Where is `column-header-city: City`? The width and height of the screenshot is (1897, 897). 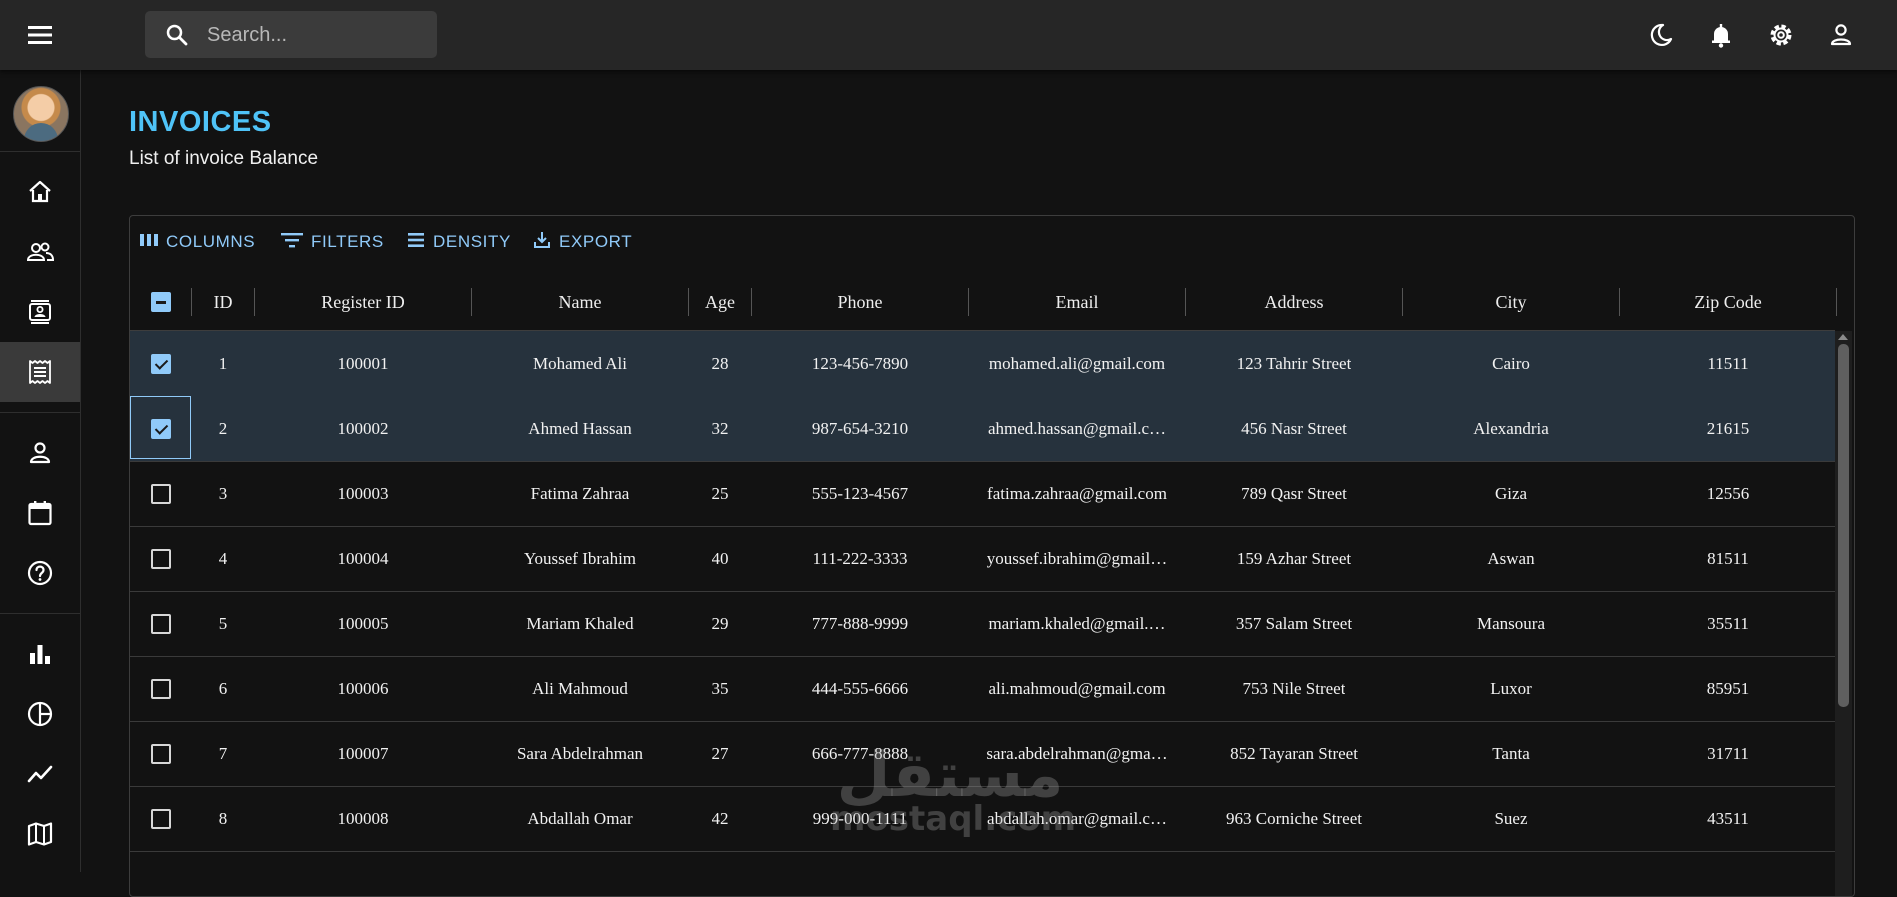
column-header-city: City is located at coordinates (1511, 302).